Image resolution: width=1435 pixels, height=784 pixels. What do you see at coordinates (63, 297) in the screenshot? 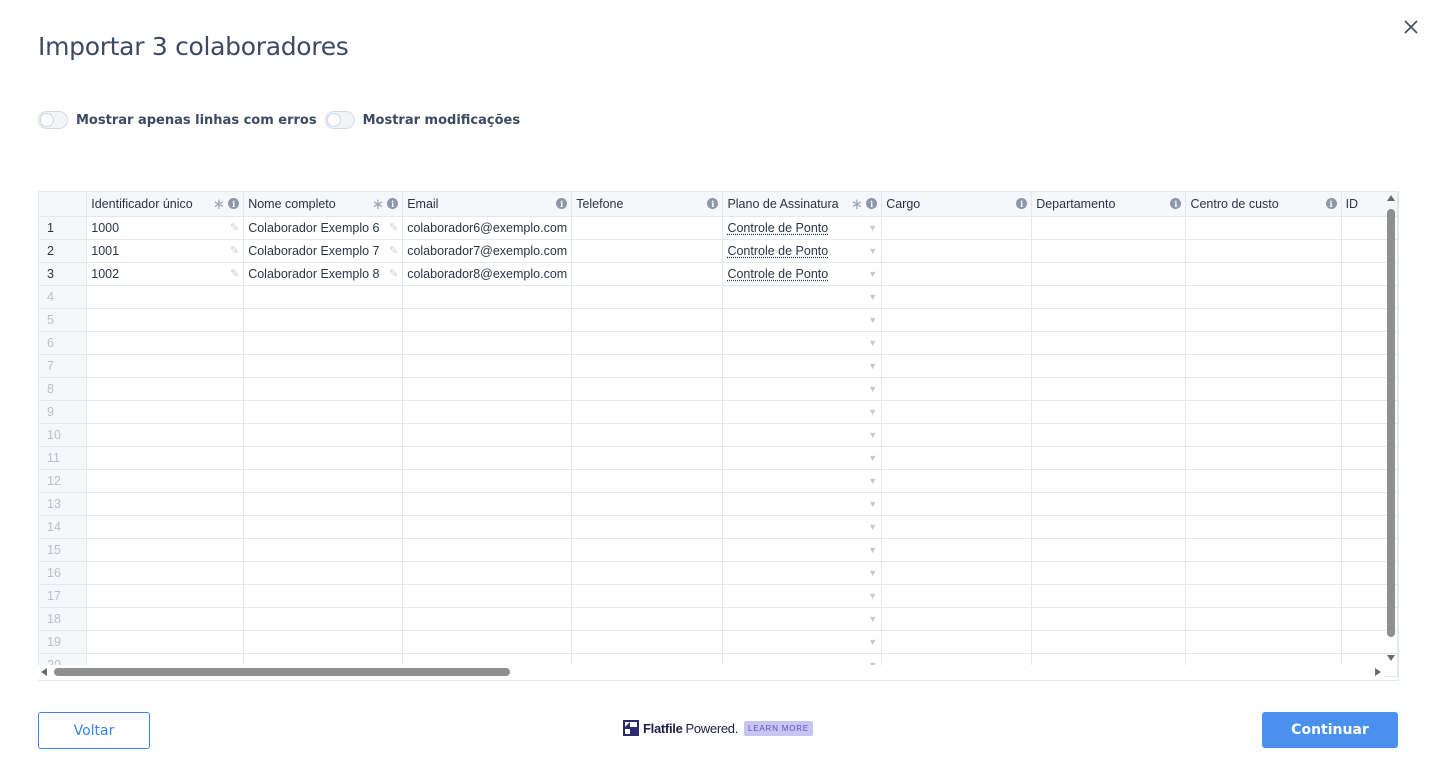
I see `row-number: 4` at bounding box center [63, 297].